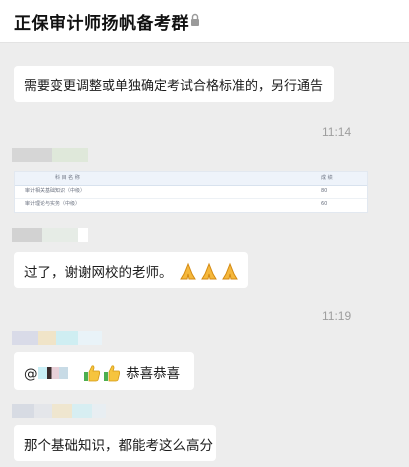 Image resolution: width=409 pixels, height=467 pixels. I want to click on message-text: 过了，谢谢网校的老师。, so click(98, 273).